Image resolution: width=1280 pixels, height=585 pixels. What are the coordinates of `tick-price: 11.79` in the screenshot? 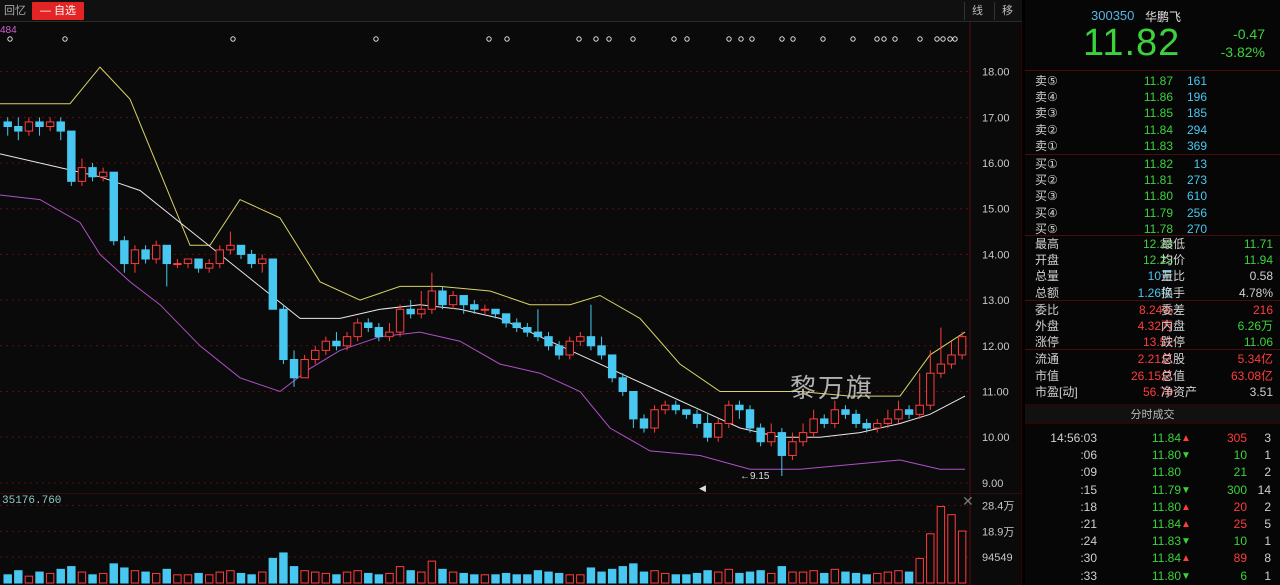 It's located at (1166, 489).